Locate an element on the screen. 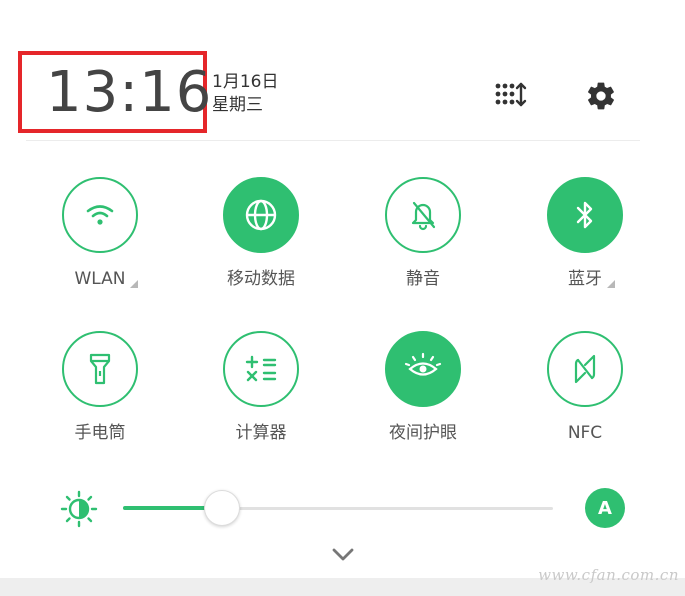 Image resolution: width=685 pixels, height=596 pixels. tile-bluetooth: 蓝牙 is located at coordinates (585, 233).